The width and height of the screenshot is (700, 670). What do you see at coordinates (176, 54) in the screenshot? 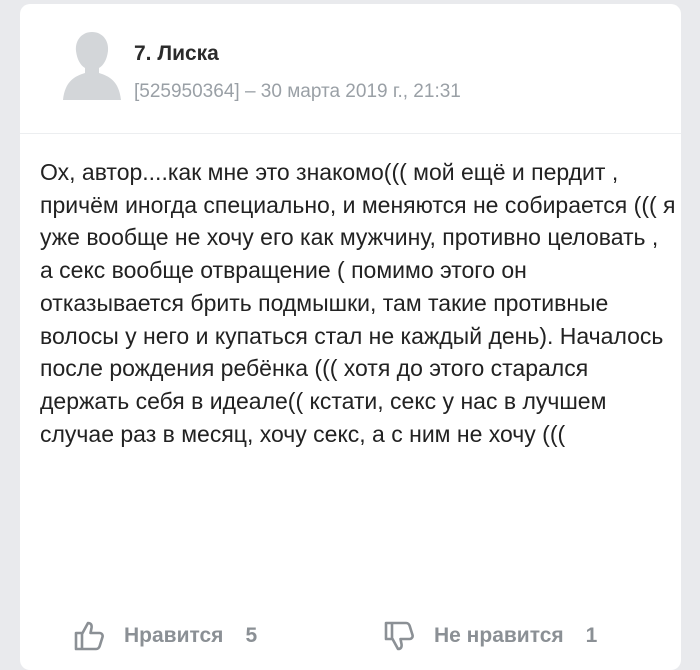
I see `author-name: 7. Лиска` at bounding box center [176, 54].